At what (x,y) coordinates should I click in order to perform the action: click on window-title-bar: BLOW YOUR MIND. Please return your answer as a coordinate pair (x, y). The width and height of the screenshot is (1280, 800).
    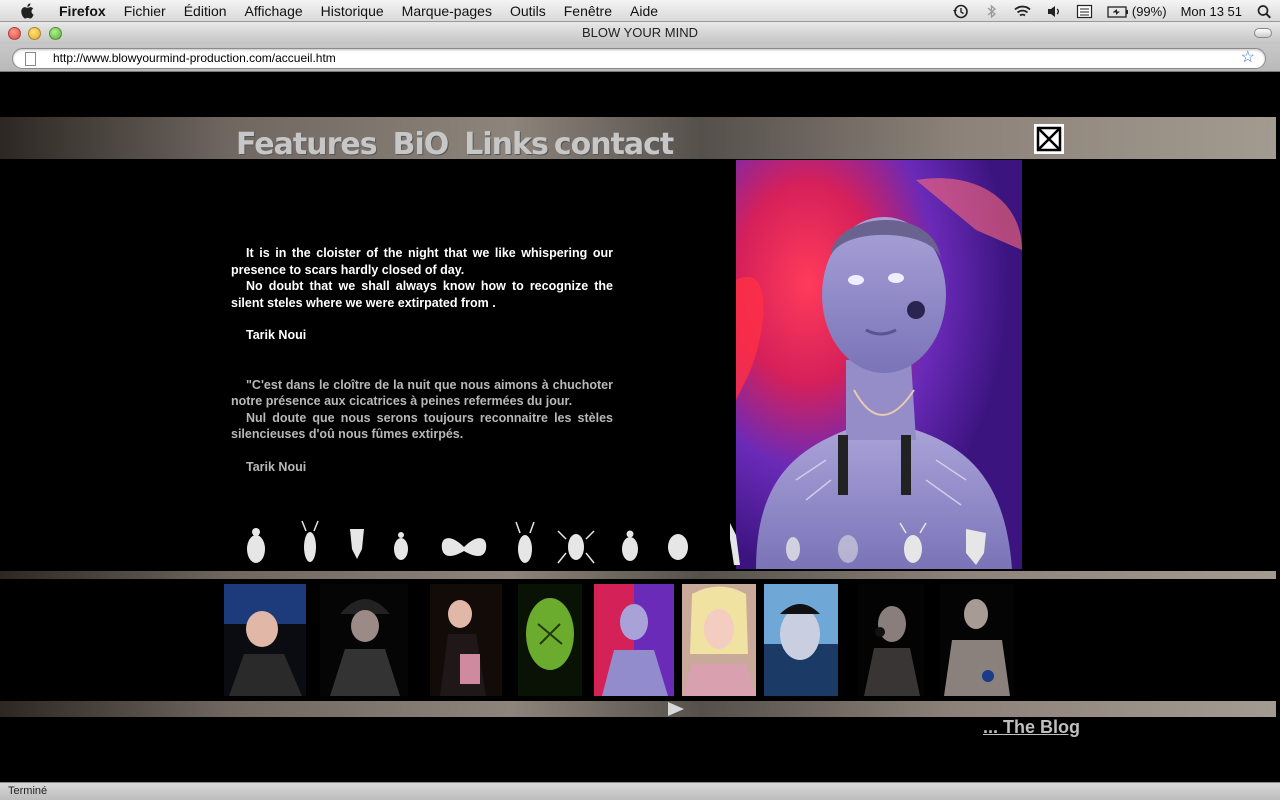
    Looking at the image, I should click on (640, 33).